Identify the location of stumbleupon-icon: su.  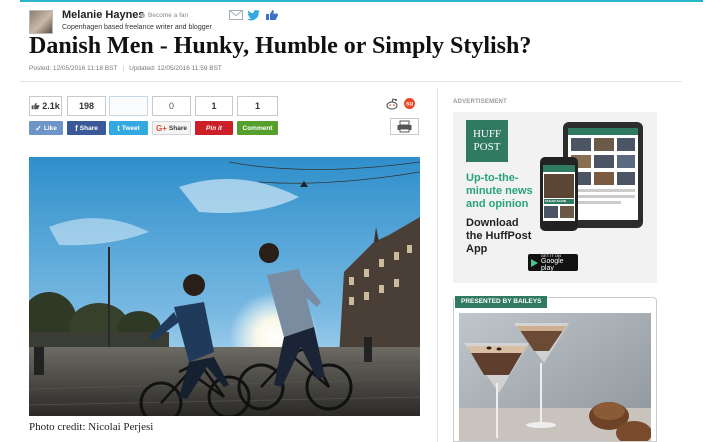
(409, 103).